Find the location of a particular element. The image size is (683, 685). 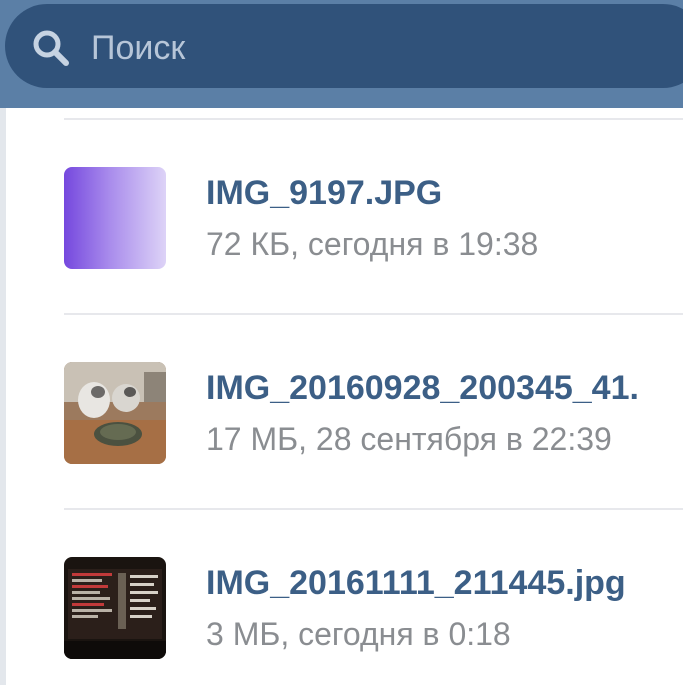

screen-photo-icon is located at coordinates (115, 608).